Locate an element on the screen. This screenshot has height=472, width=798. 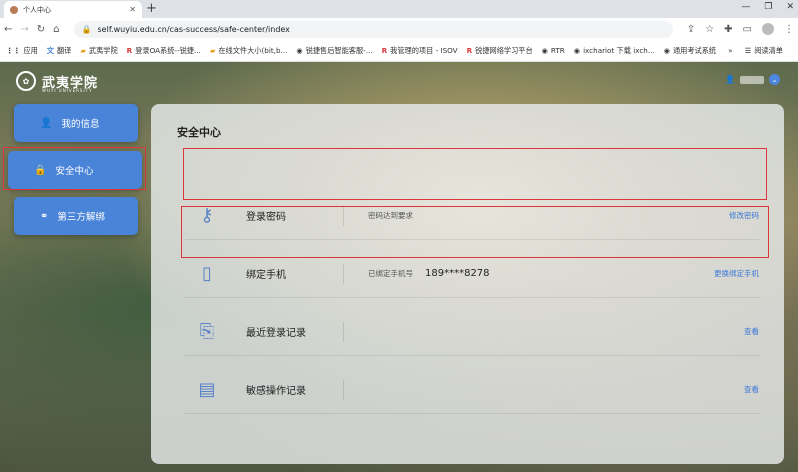
user-menu: 👤 ⌄ is located at coordinates (752, 79).